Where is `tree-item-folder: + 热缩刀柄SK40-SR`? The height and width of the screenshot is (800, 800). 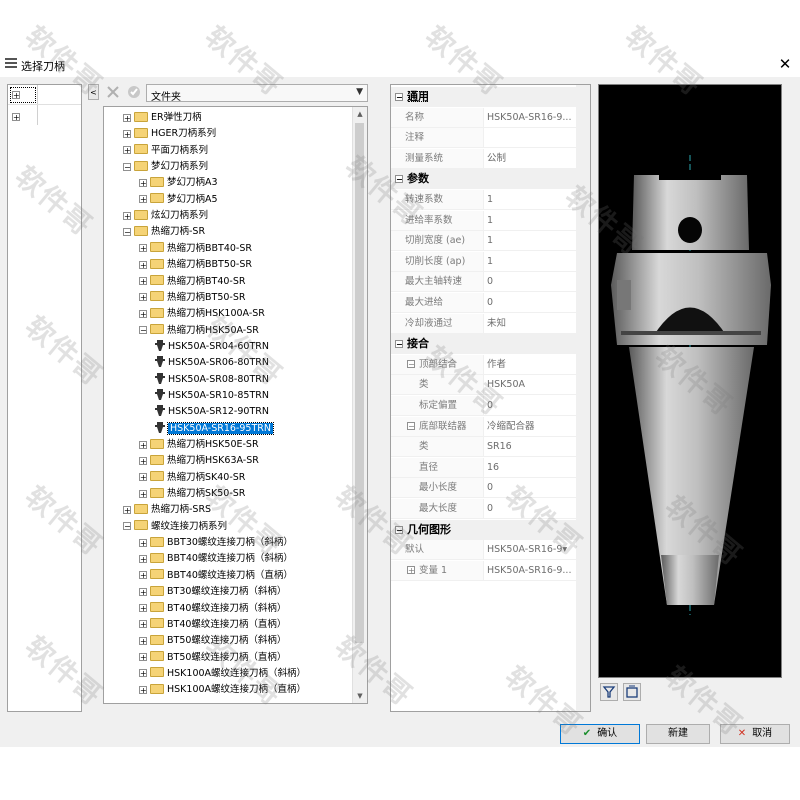 tree-item-folder: + 热缩刀柄SK40-SR is located at coordinates (192, 478).